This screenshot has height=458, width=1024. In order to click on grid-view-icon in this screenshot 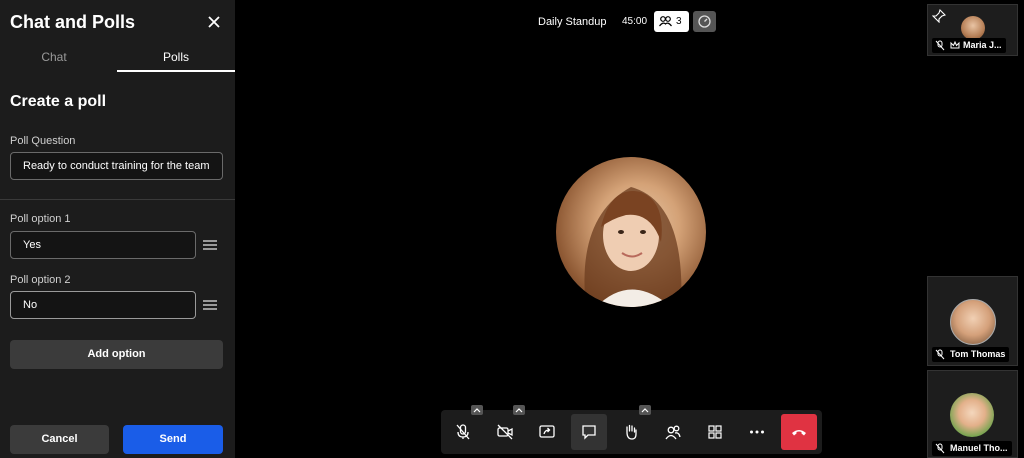, I will do `click(715, 432)`.